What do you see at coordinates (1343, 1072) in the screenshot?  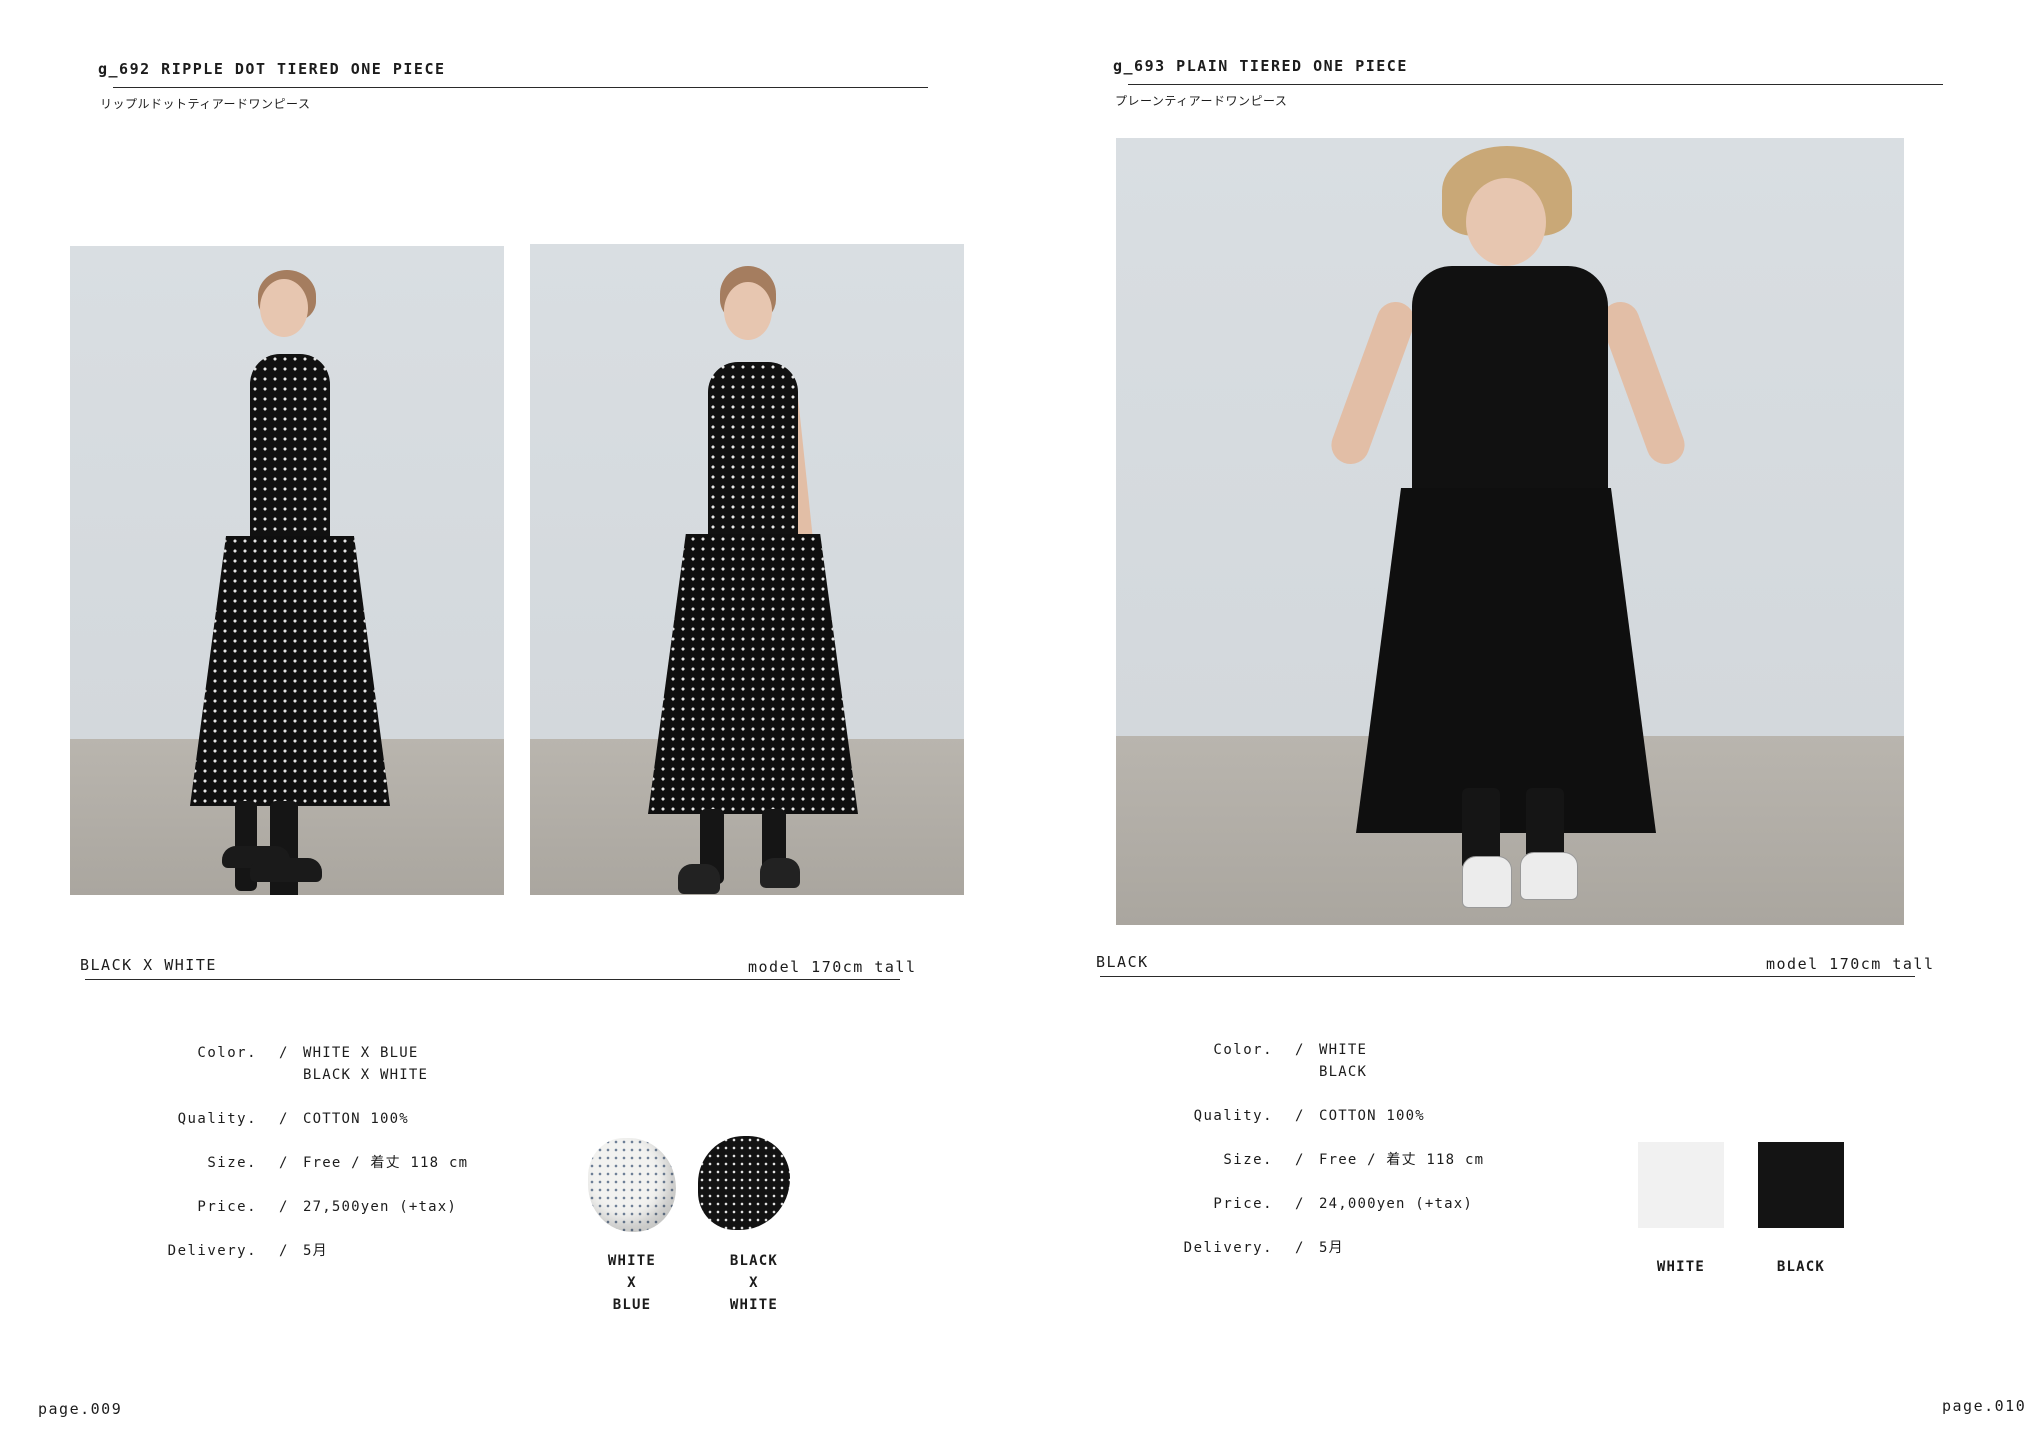 I see `spec-color-value-line: BLACK` at bounding box center [1343, 1072].